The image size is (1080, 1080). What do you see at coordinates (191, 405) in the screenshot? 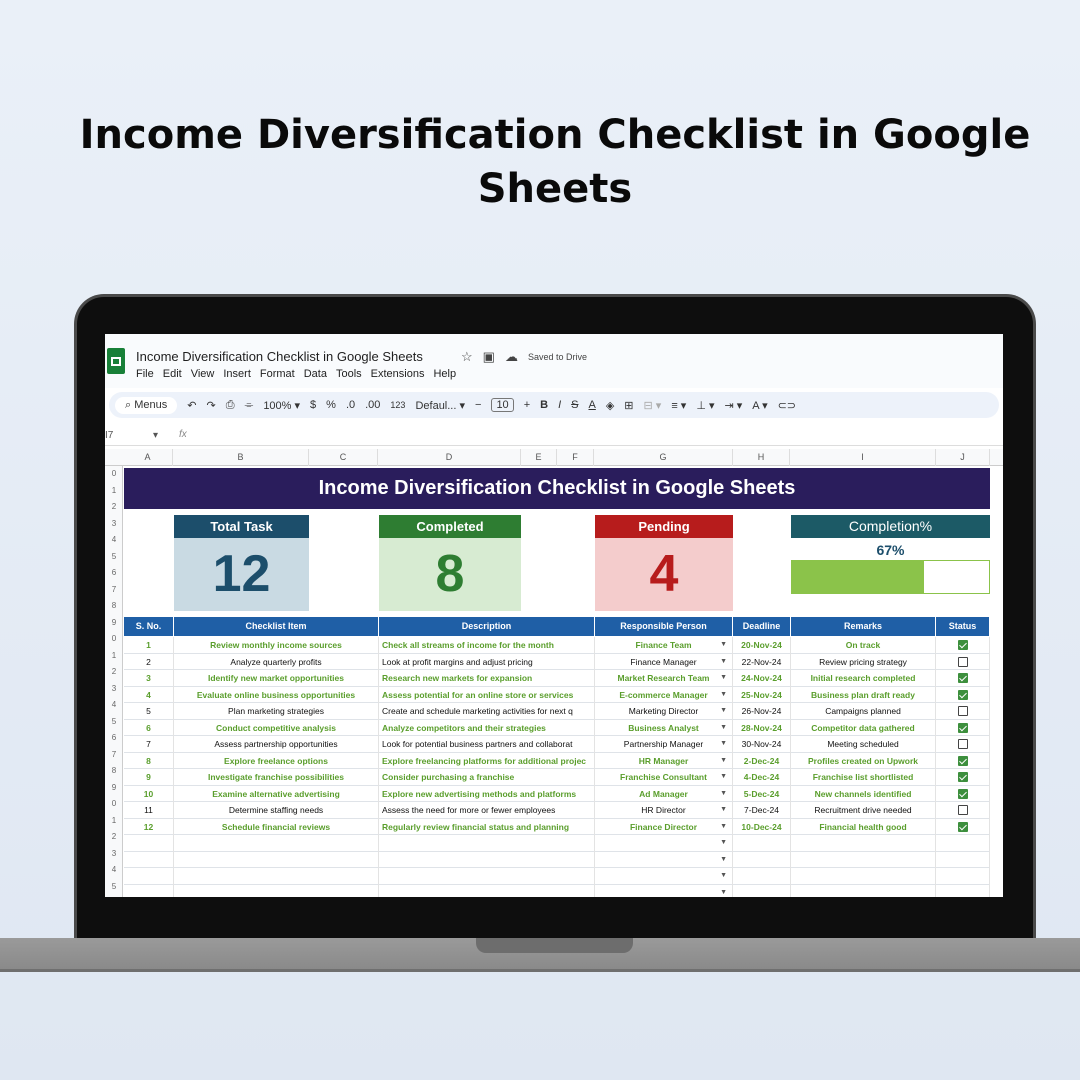
I see `undo-icon: ↶` at bounding box center [191, 405].